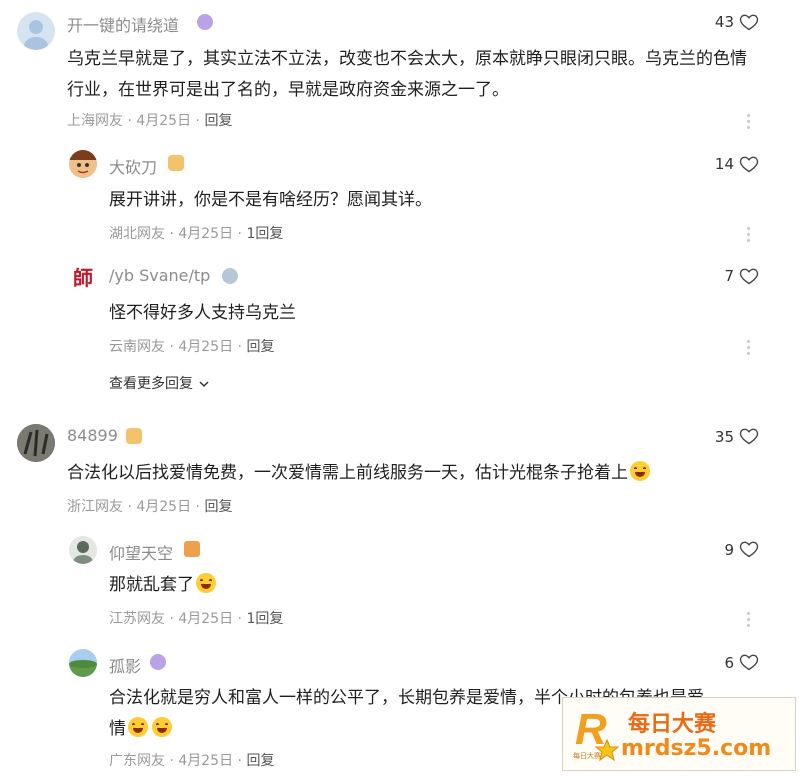 The height and width of the screenshot is (776, 800). Describe the element at coordinates (724, 22) in the screenshot. I see `like-count: 43` at that location.